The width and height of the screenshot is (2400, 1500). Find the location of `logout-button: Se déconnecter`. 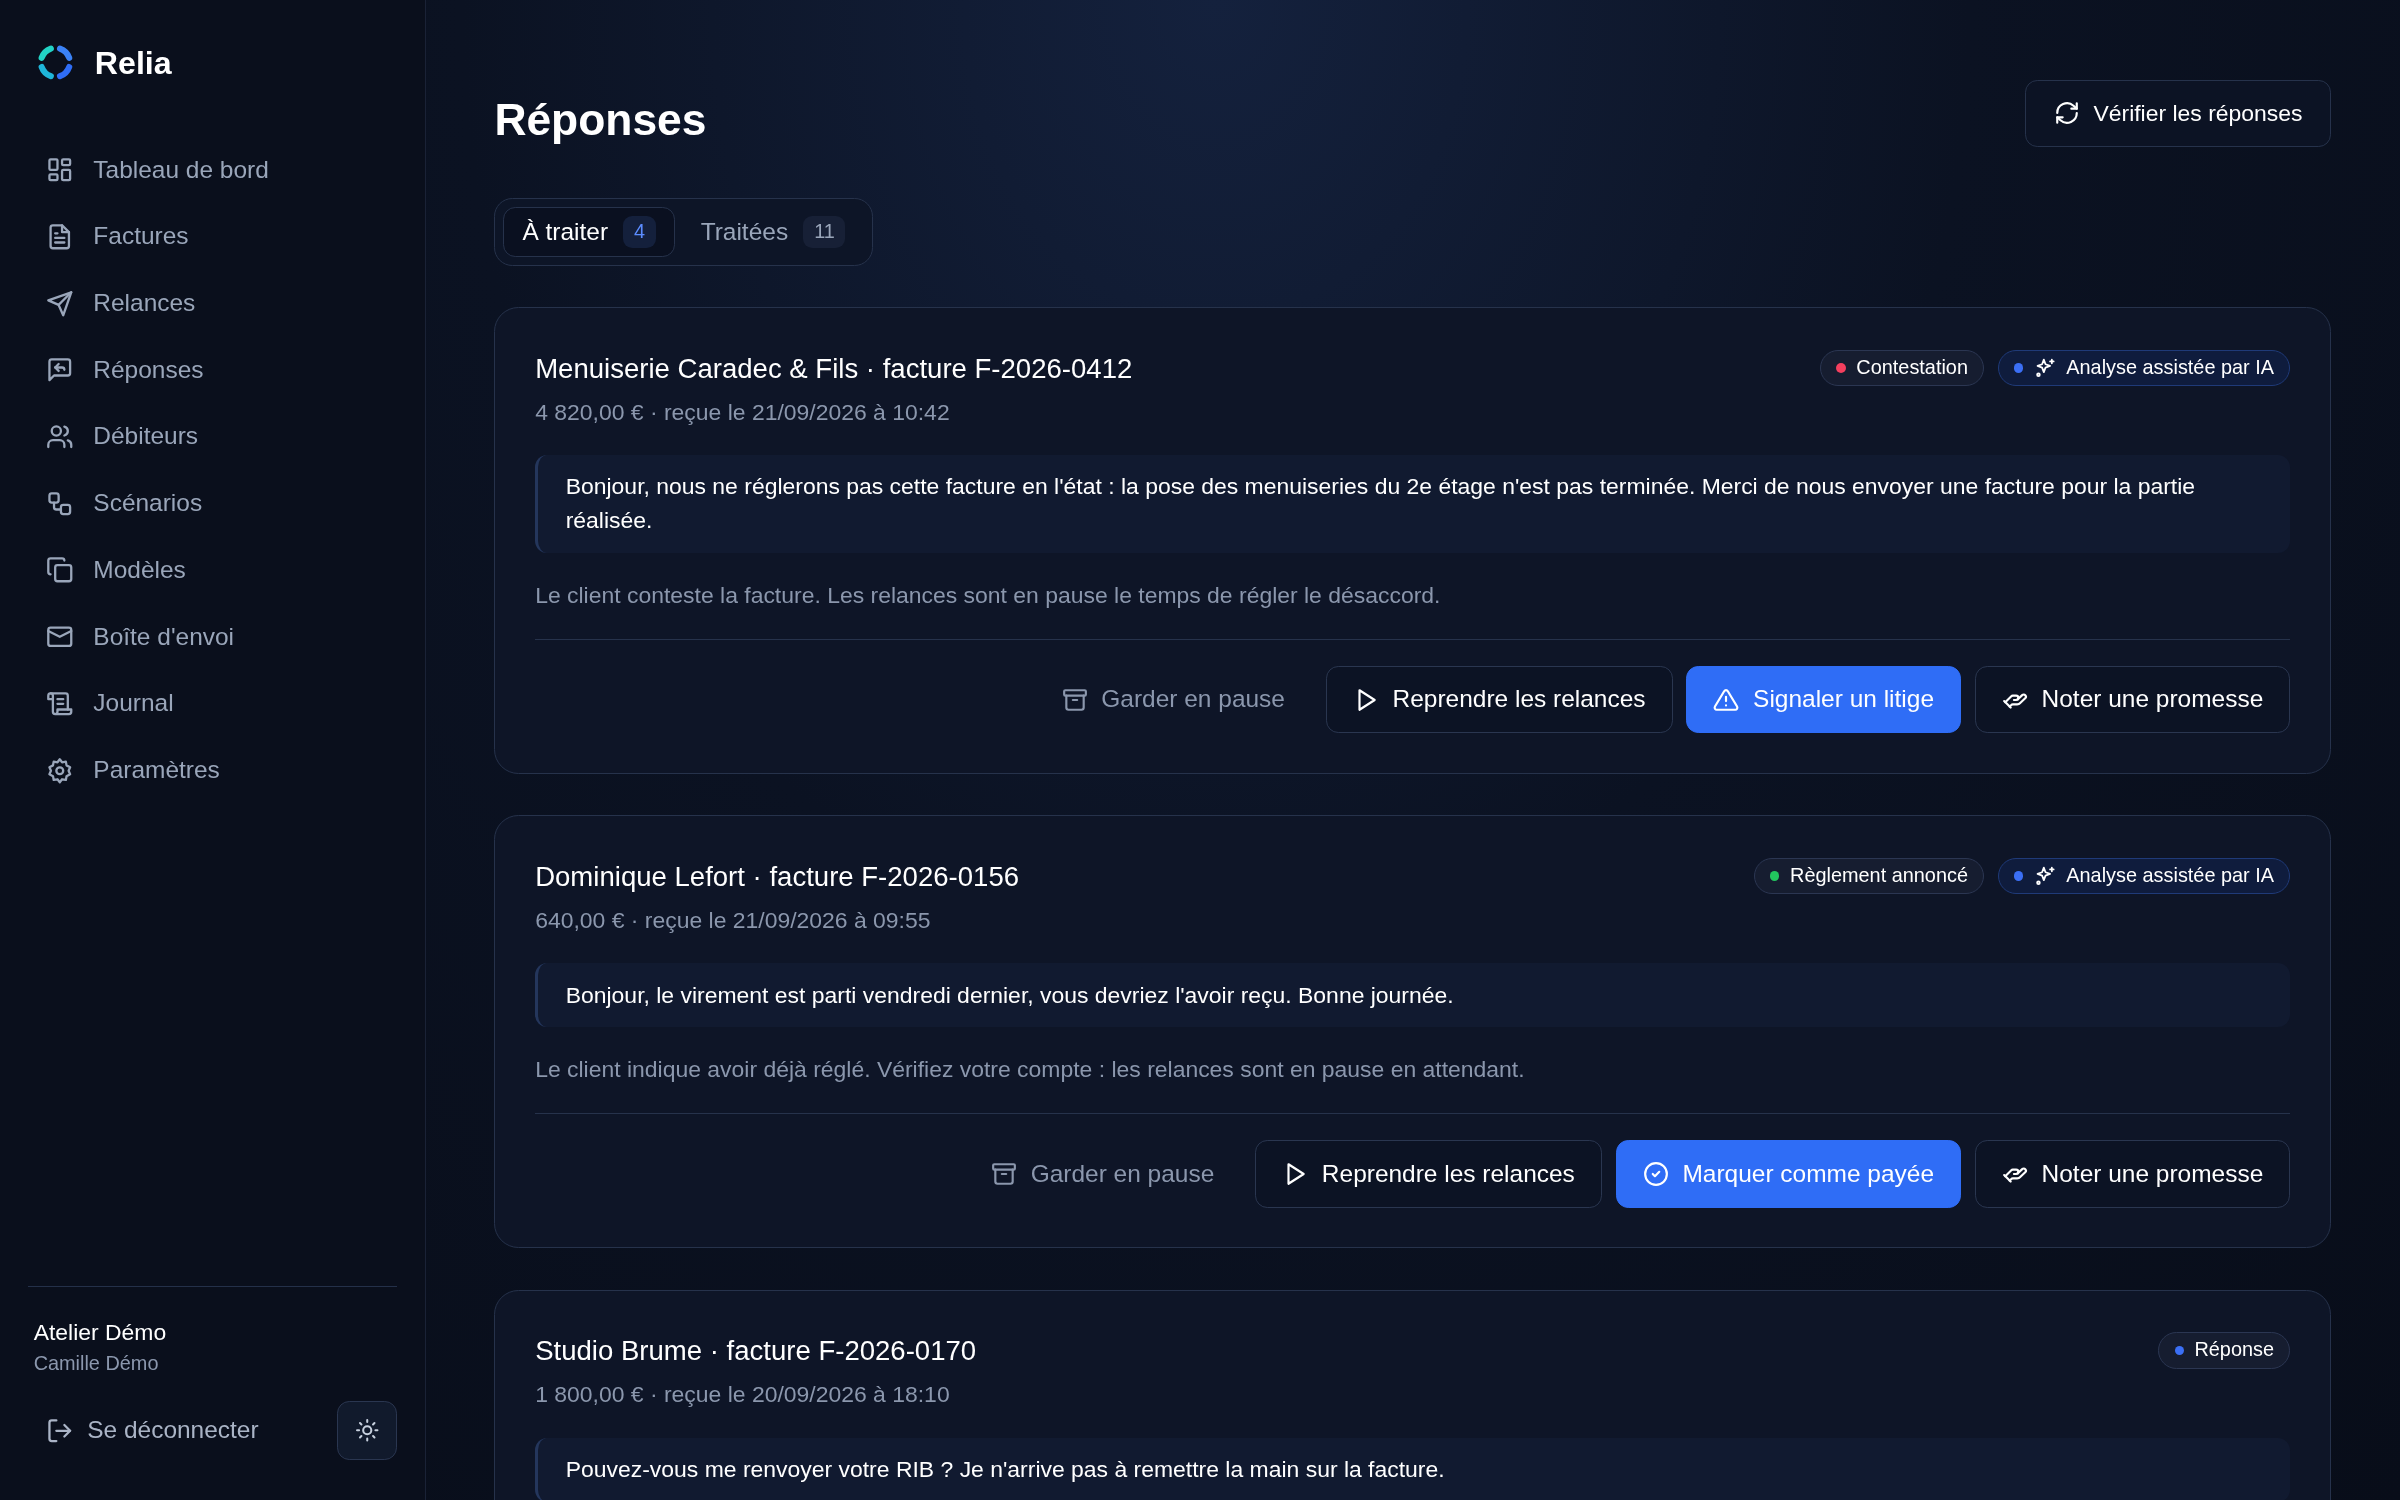

logout-button: Se déconnecter is located at coordinates (152, 1430).